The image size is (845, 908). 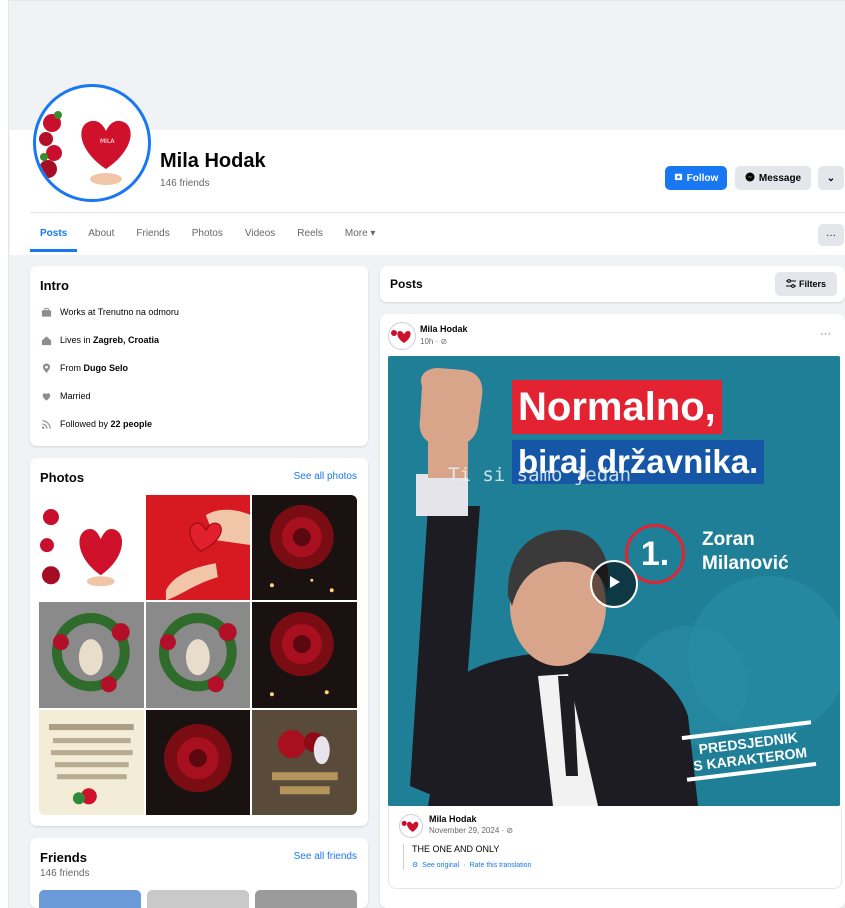 I want to click on intro-work: Works at Trenutno na odmoru, so click(x=109, y=312).